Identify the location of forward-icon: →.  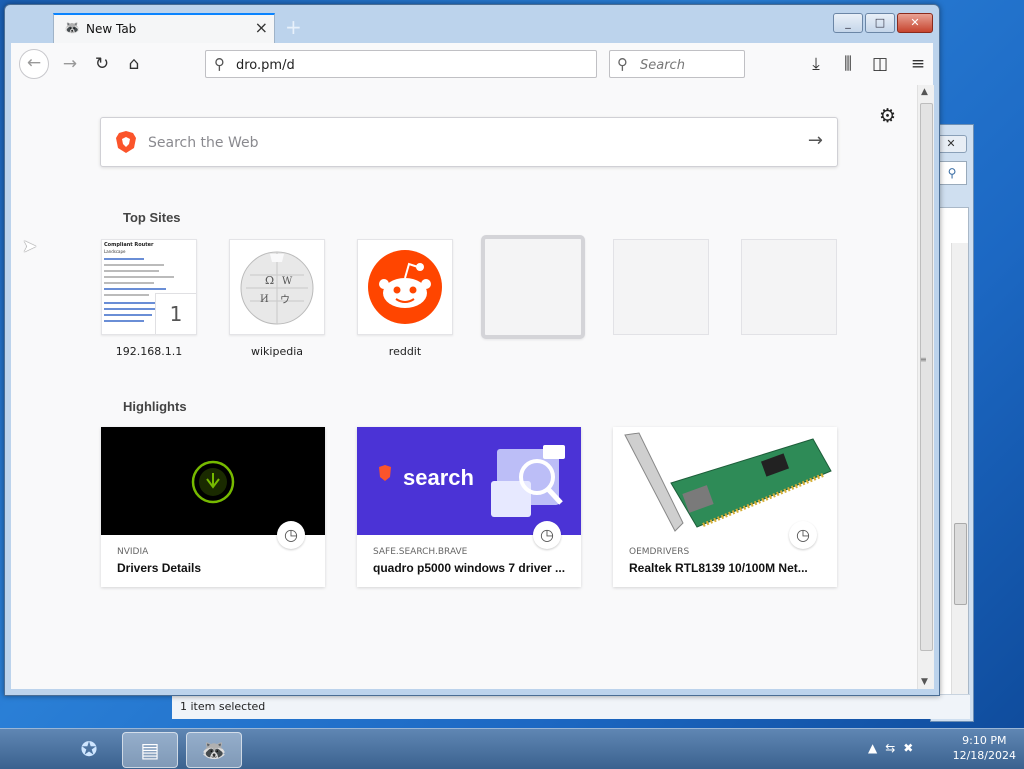
(70, 64).